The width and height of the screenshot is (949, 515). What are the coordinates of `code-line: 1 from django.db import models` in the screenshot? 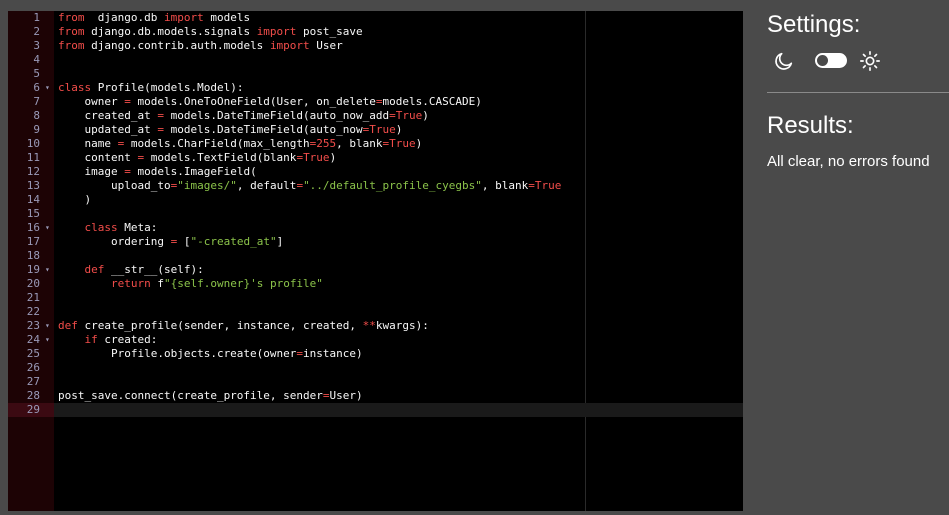 It's located at (375, 18).